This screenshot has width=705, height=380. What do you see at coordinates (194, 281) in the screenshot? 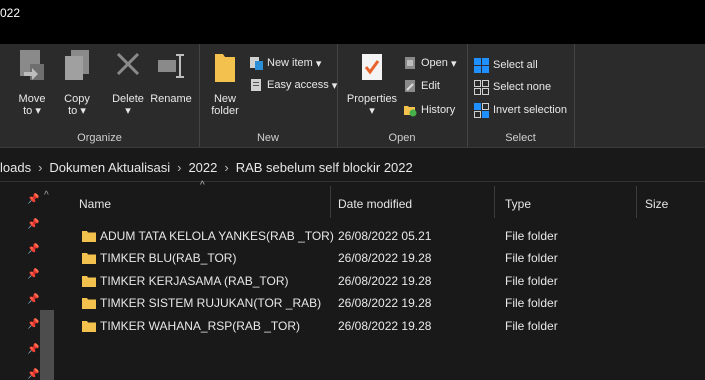
I see `file-name: TIMKER KERJASAMA (RAB_TOR)` at bounding box center [194, 281].